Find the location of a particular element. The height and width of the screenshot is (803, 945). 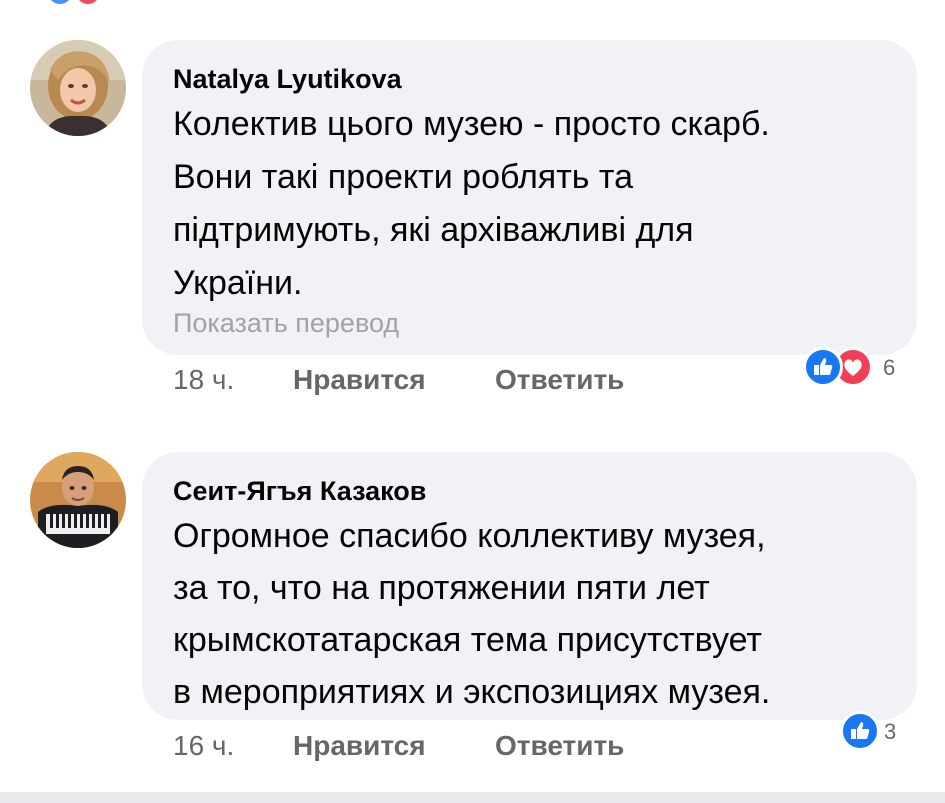

reaction-count: 3 is located at coordinates (890, 731).